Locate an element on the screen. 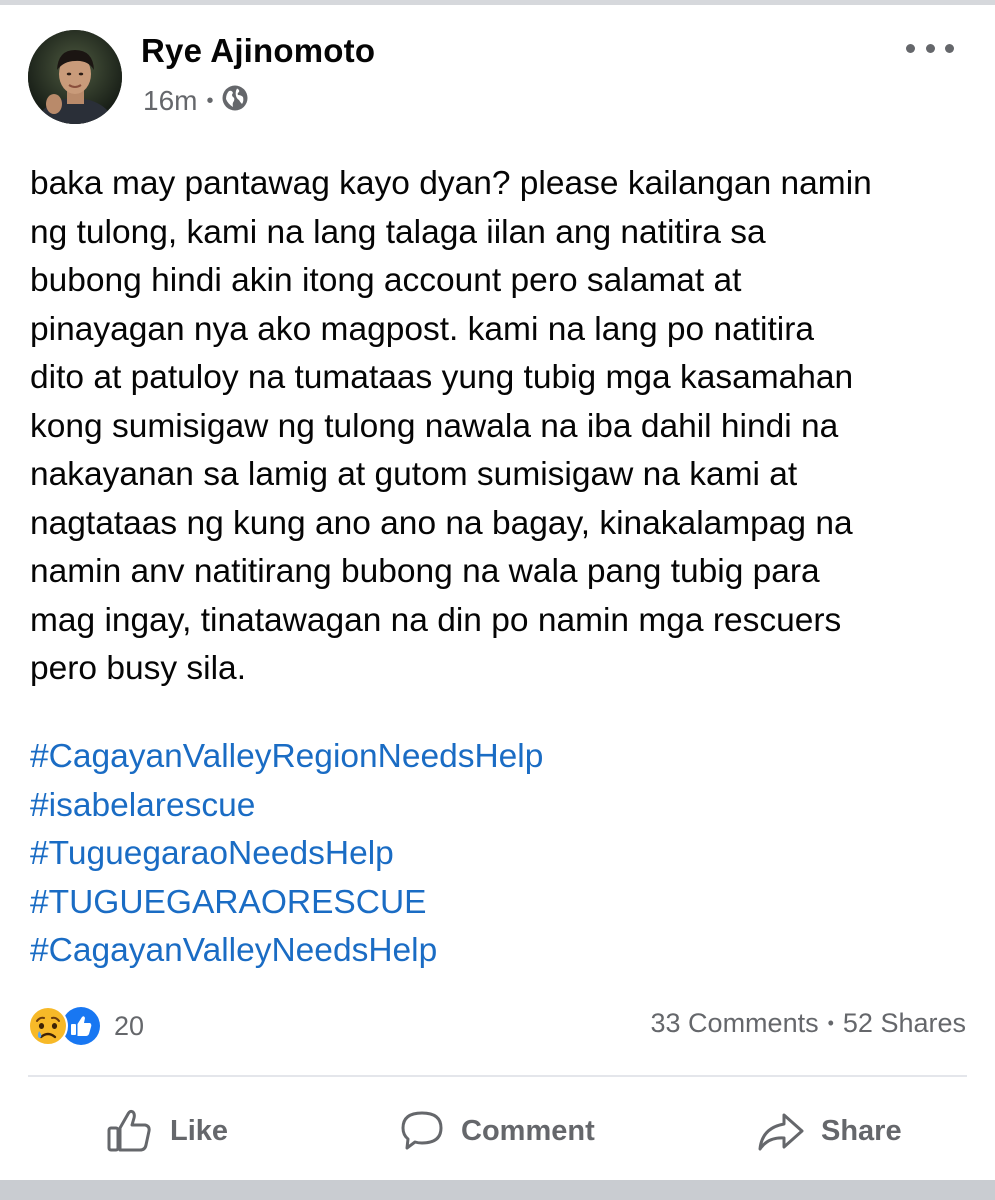  shares-count: 52 Shares is located at coordinates (904, 1023).